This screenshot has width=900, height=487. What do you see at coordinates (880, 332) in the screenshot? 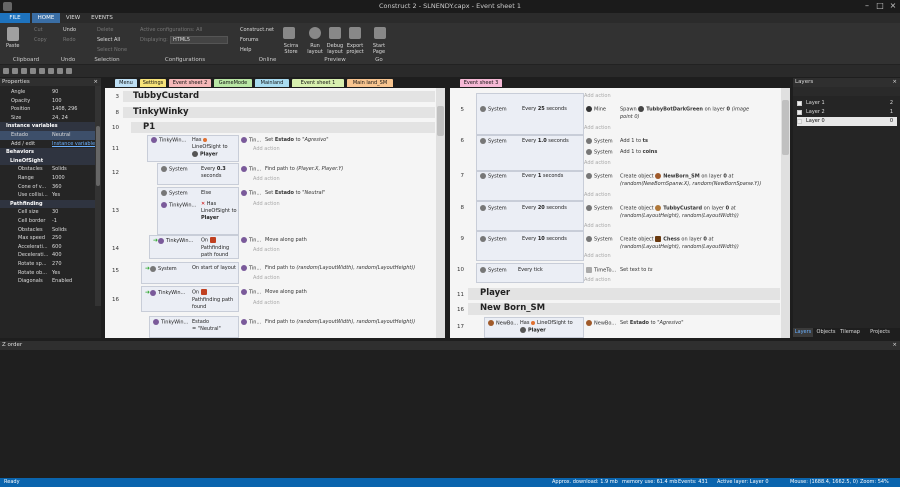
I see `tab-projects: Projects` at bounding box center [880, 332].